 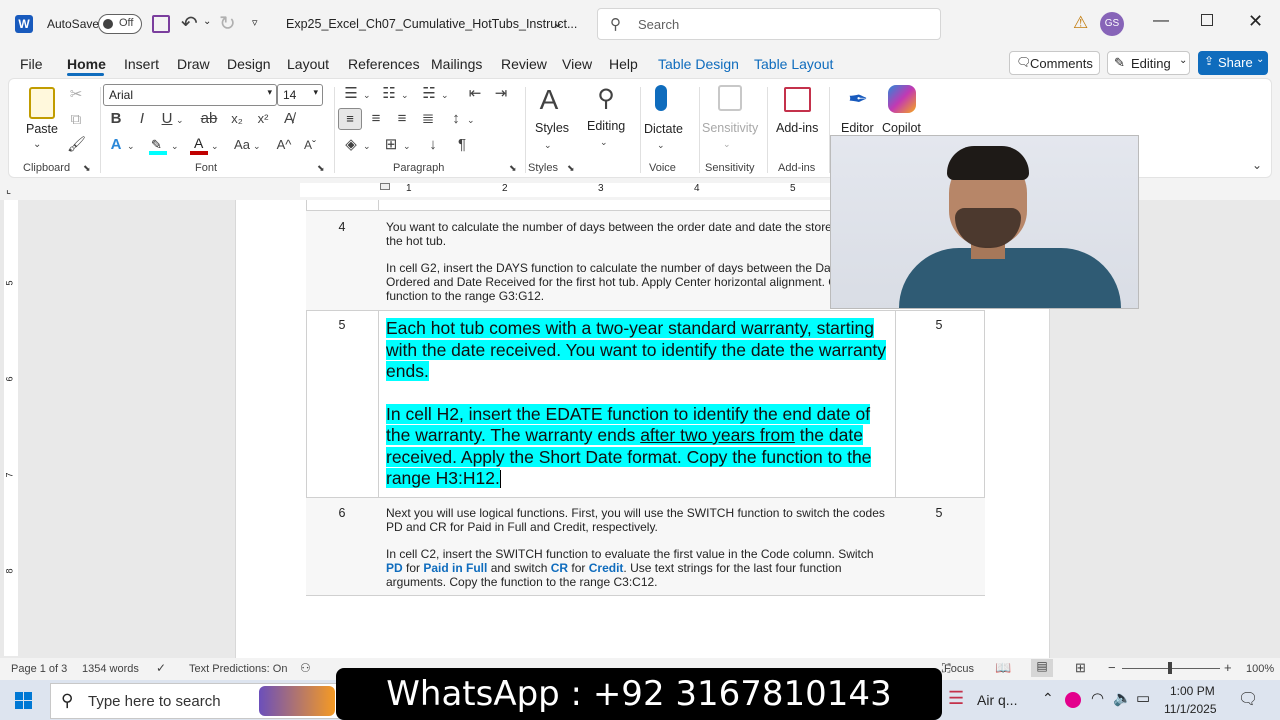 I want to click on font-name-select: Arial ▾, so click(x=190, y=95).